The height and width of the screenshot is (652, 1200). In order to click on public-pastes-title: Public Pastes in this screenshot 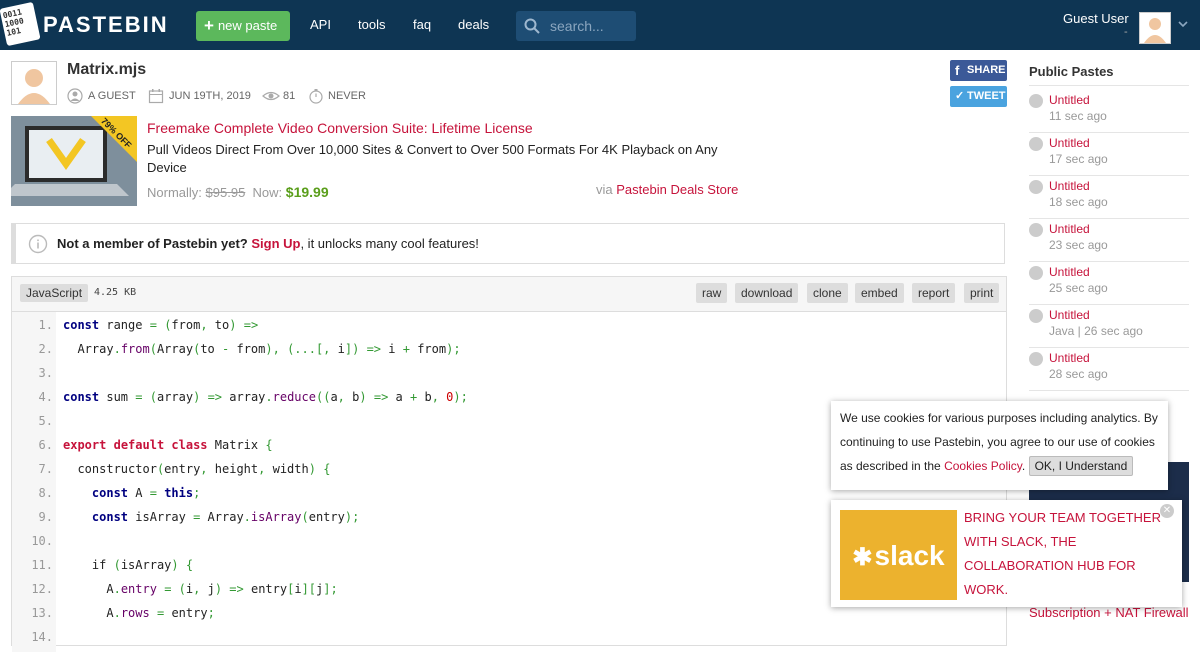, I will do `click(1071, 71)`.